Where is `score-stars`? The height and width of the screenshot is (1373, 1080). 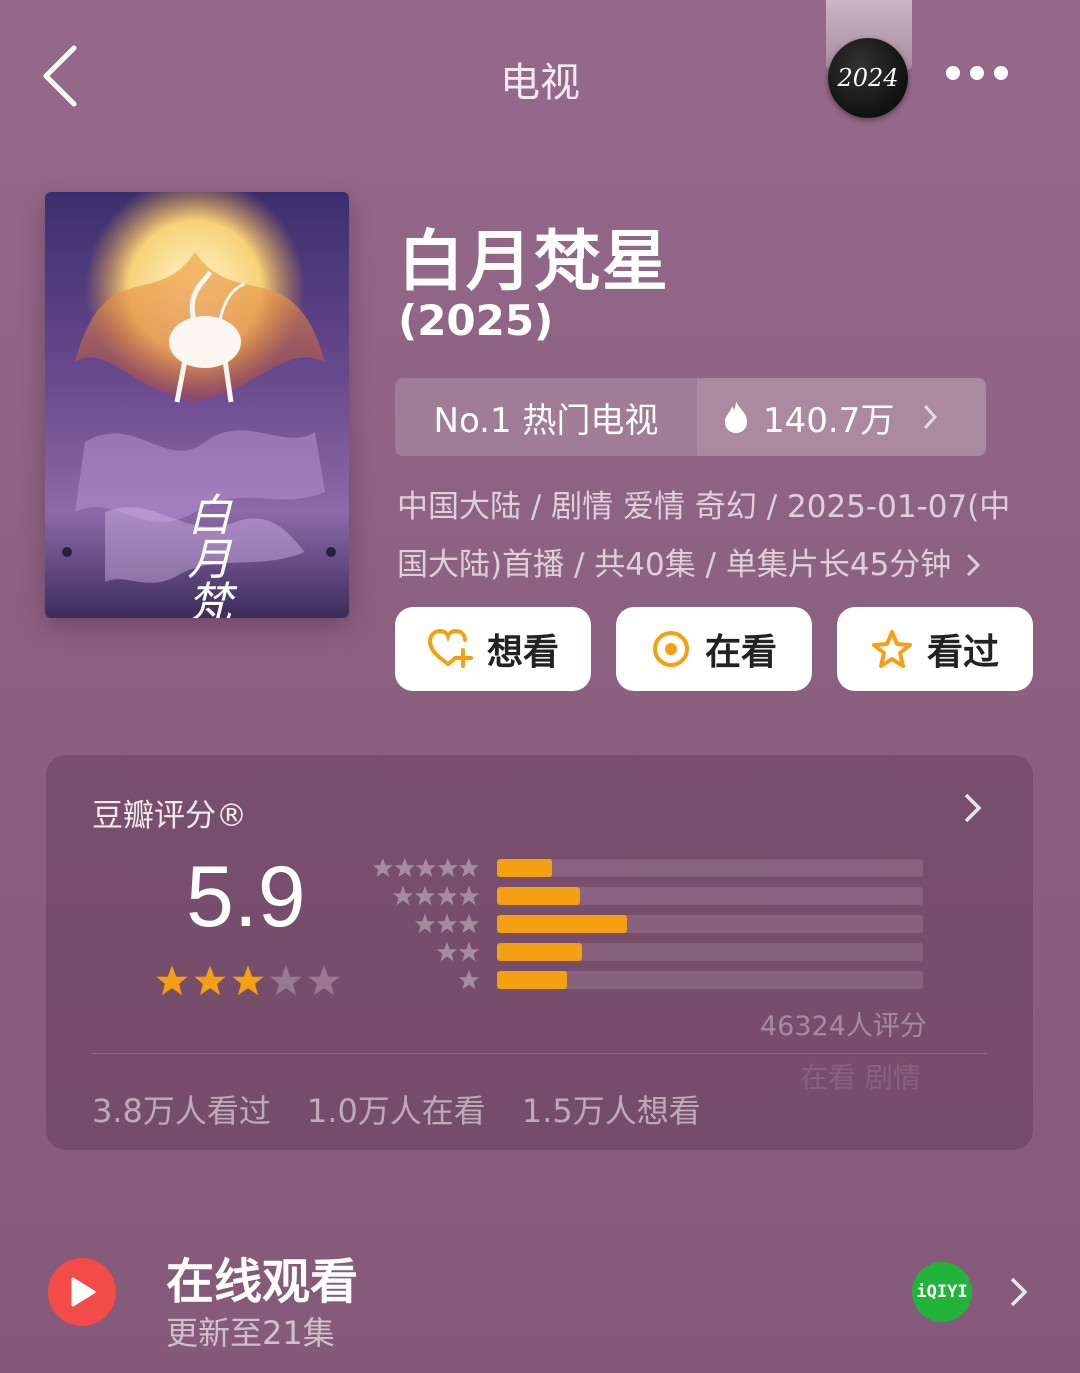 score-stars is located at coordinates (248, 981).